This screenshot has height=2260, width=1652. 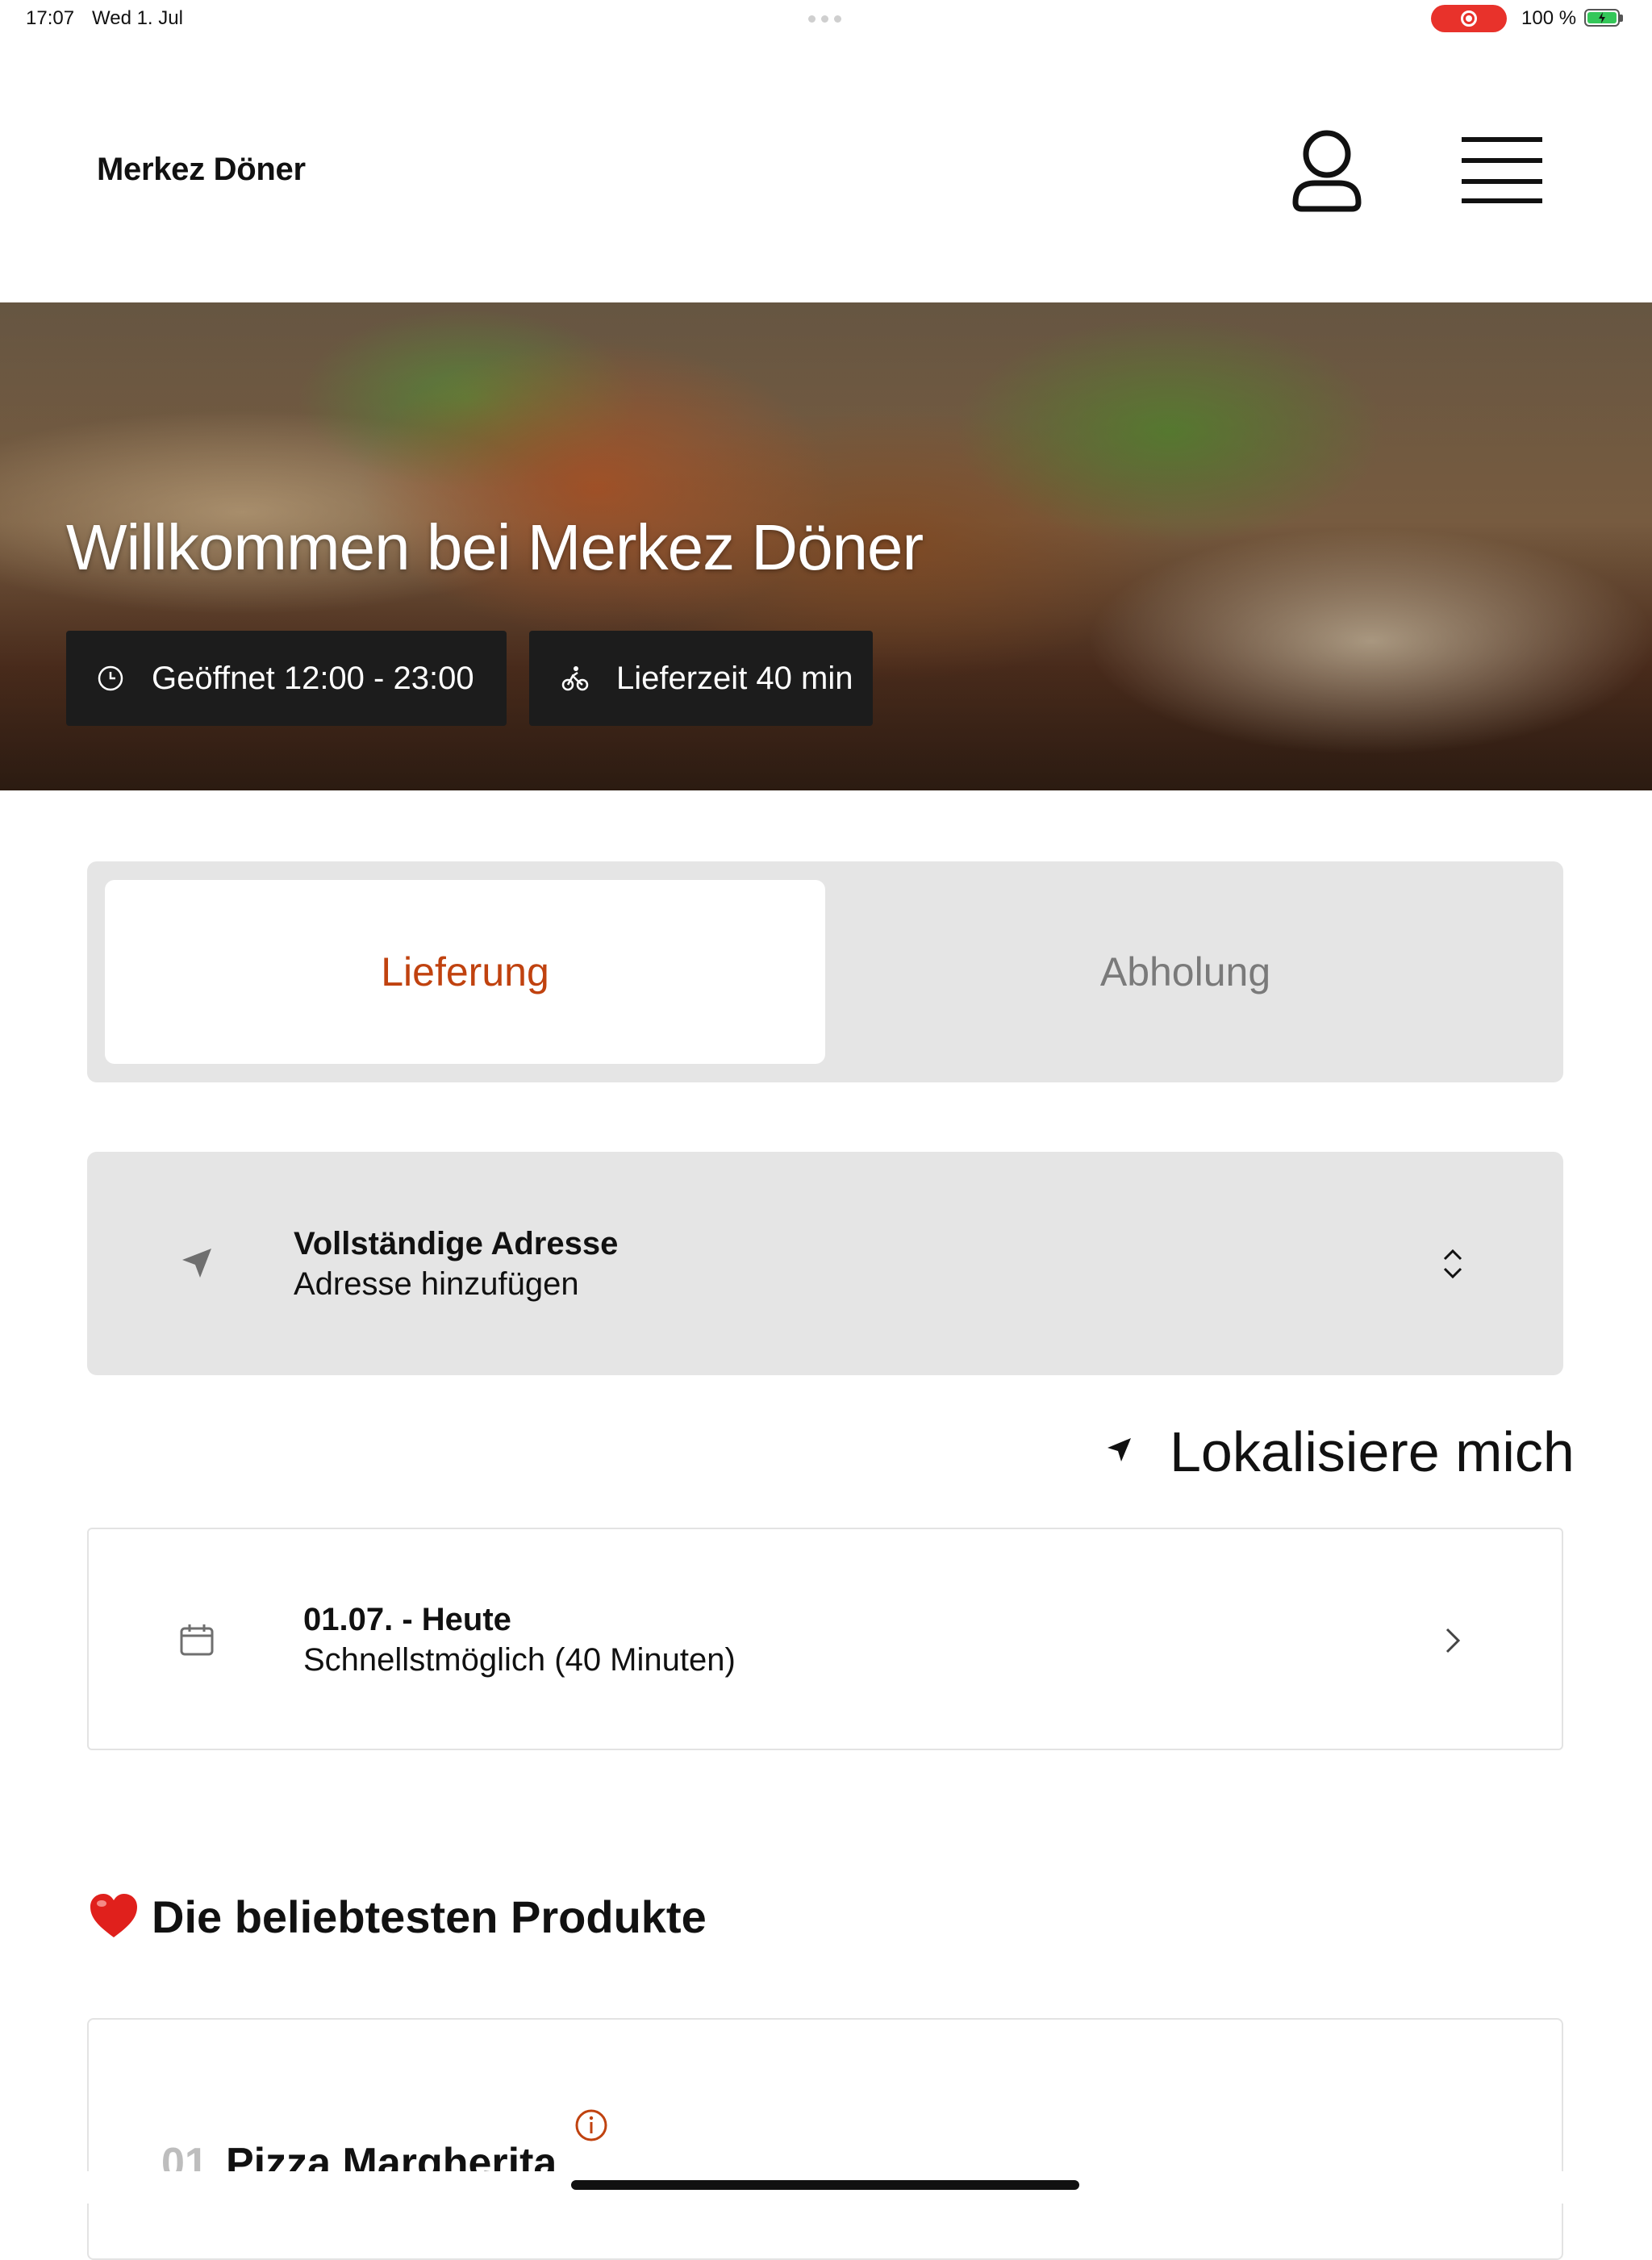 I want to click on address-title: Vollständige Adresse, so click(x=457, y=1243).